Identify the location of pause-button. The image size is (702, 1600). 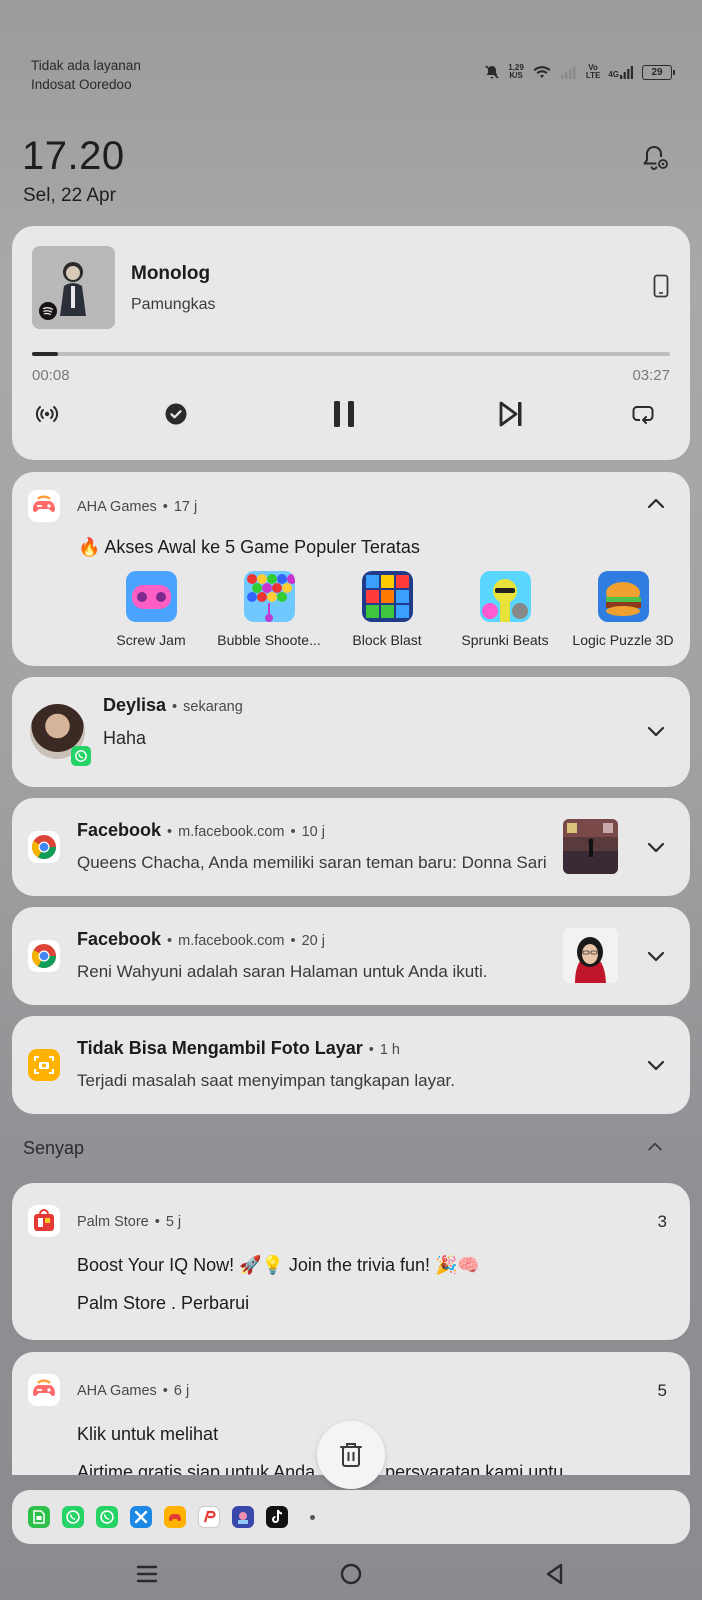
(344, 414).